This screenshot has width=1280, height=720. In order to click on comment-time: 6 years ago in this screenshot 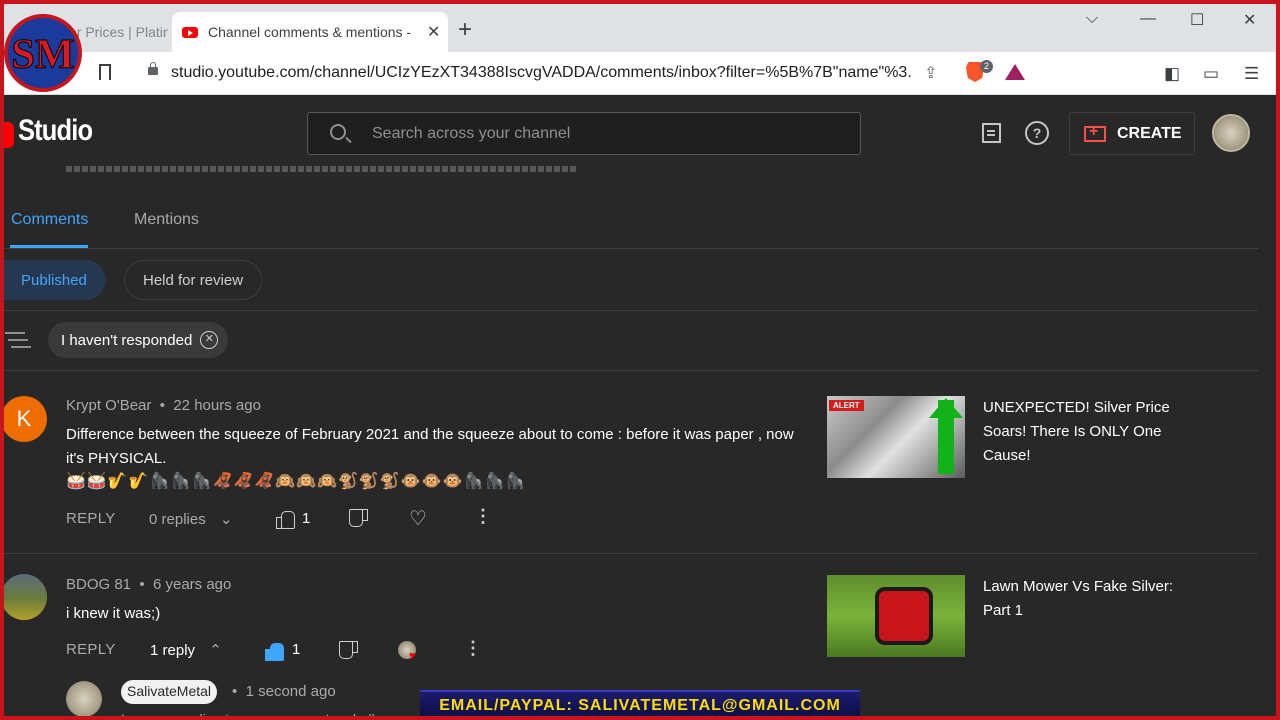, I will do `click(192, 584)`.